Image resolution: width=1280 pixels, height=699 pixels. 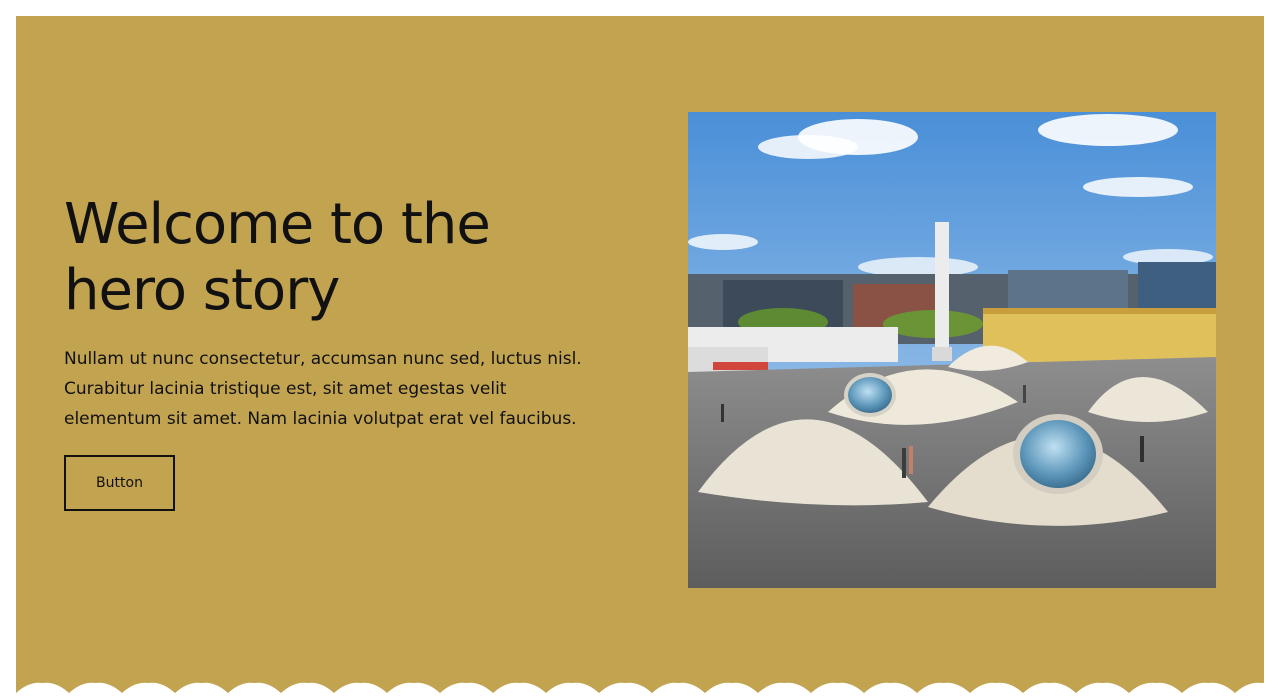 I want to click on hero-button: Button, so click(x=119, y=483).